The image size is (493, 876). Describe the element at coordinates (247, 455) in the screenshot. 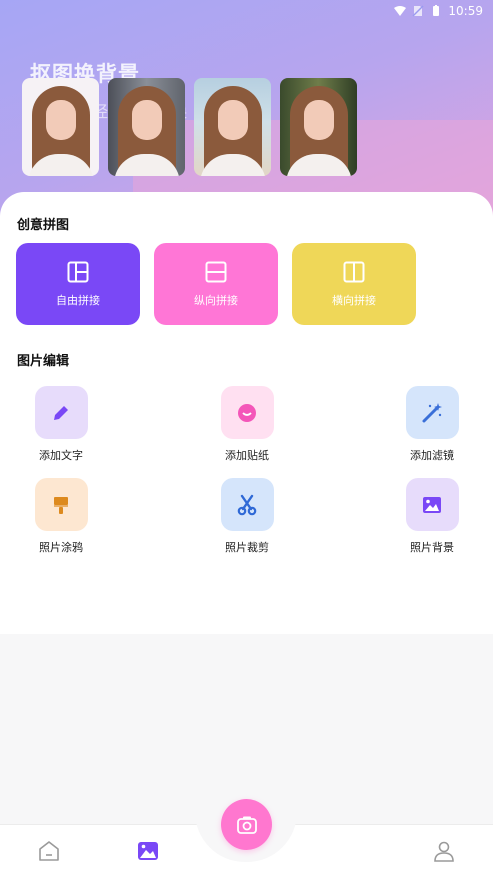

I see `add-sticker-label: 添加贴纸` at that location.